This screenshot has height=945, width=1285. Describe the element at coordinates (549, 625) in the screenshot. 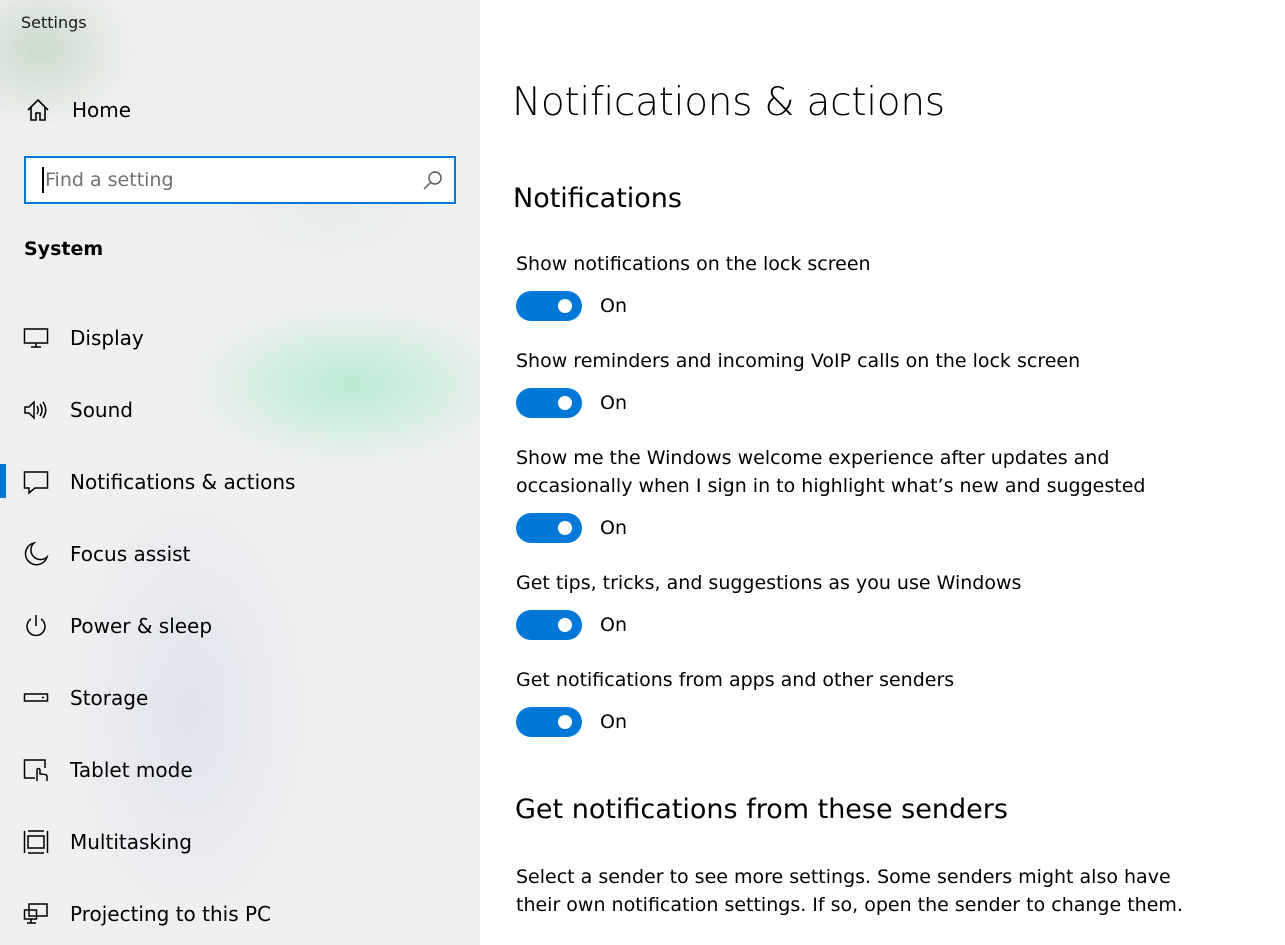

I see `tips-tricks-toggle` at that location.